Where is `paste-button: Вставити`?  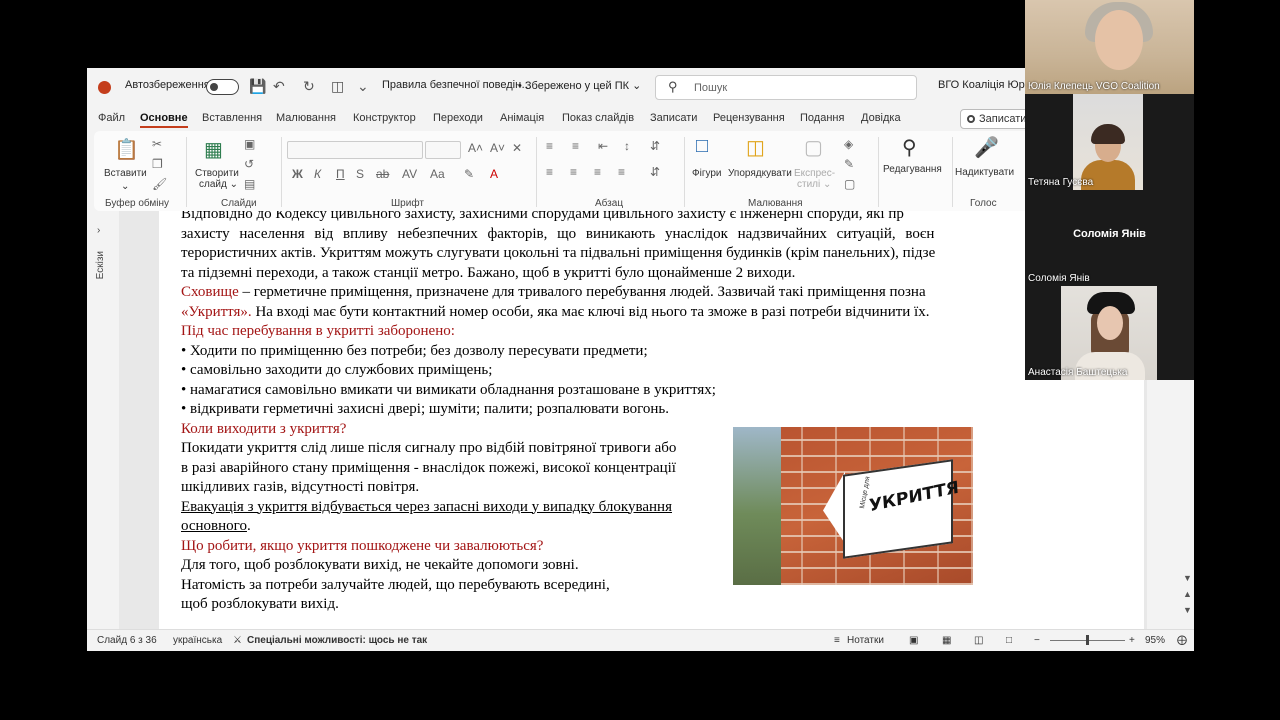 paste-button: Вставити is located at coordinates (125, 173).